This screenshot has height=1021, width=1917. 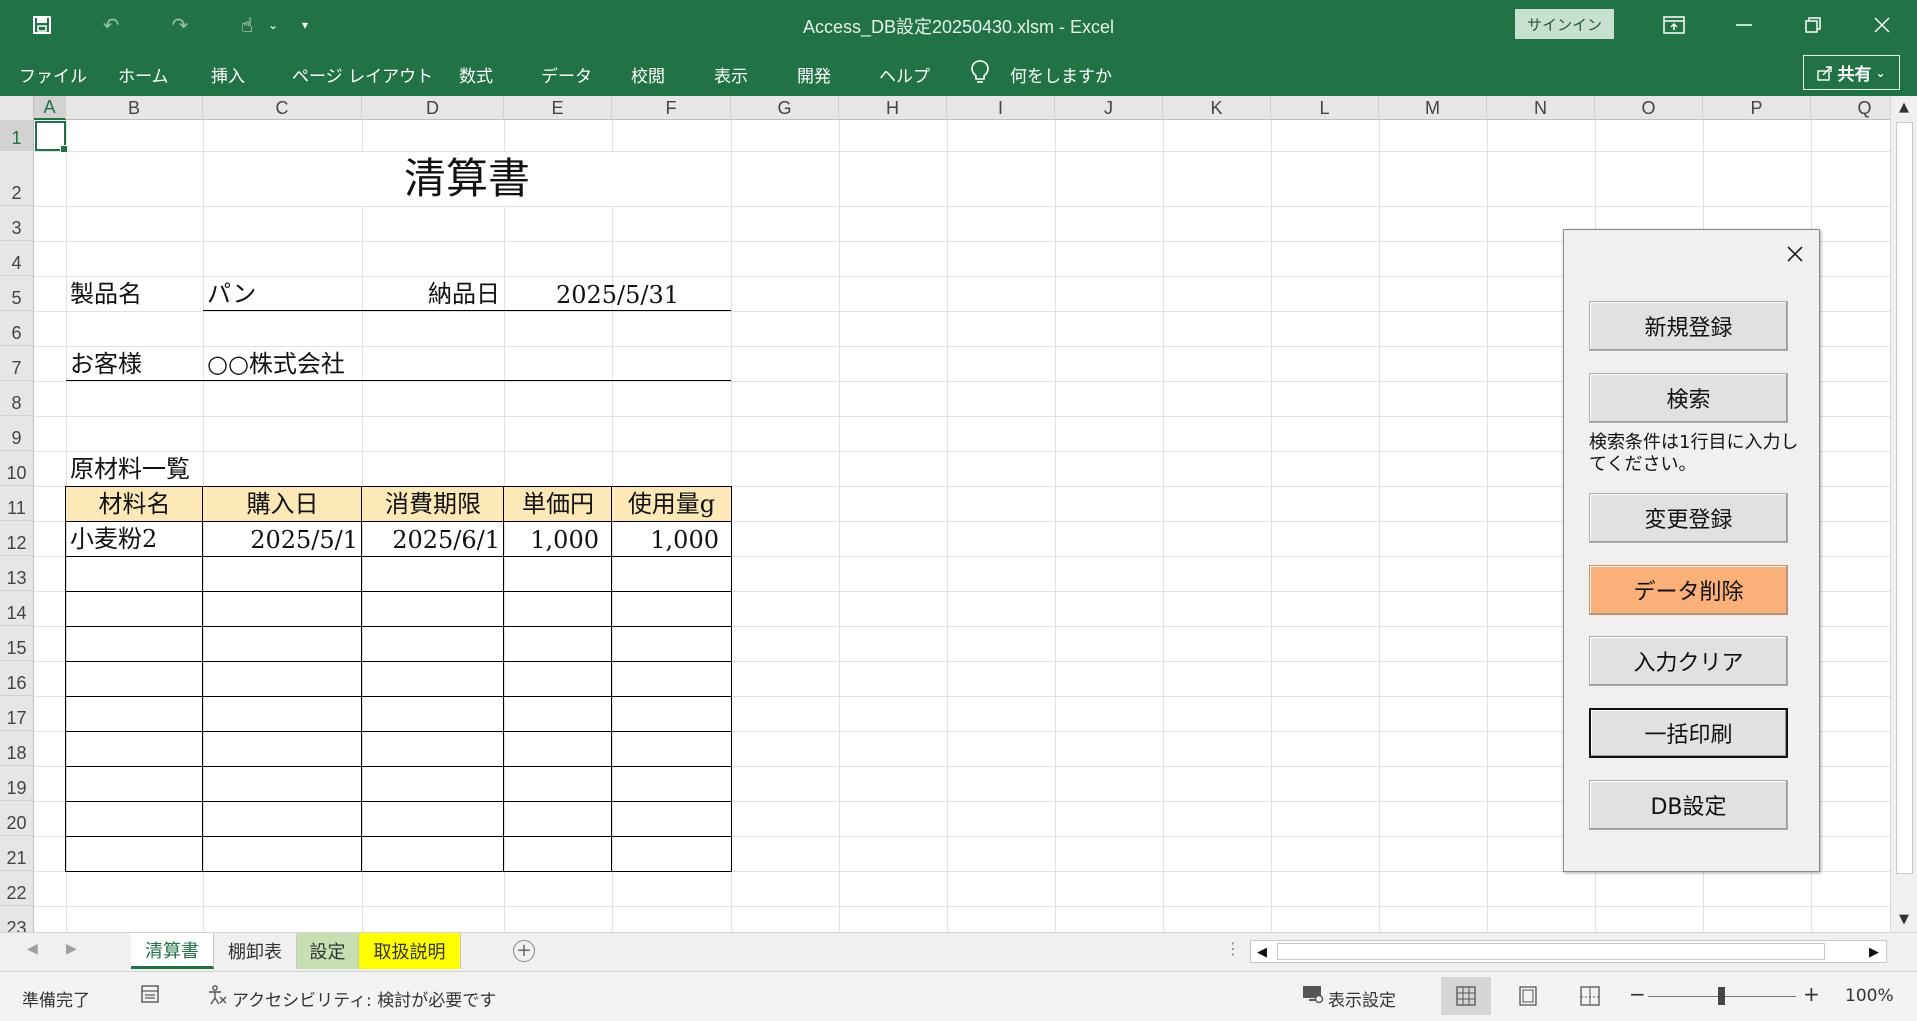 What do you see at coordinates (1744, 25) in the screenshot?
I see `minimize-icon` at bounding box center [1744, 25].